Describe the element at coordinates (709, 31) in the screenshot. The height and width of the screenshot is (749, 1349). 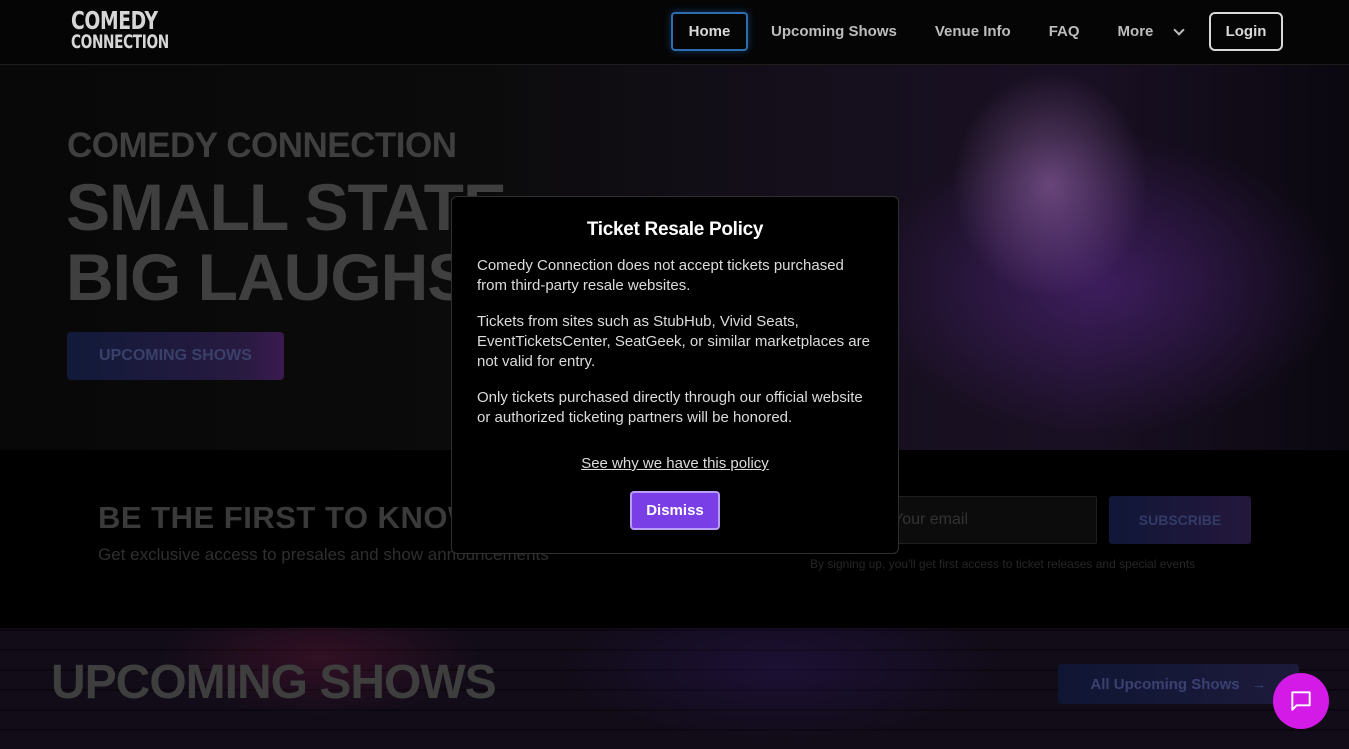
I see `nav-home: Home` at that location.